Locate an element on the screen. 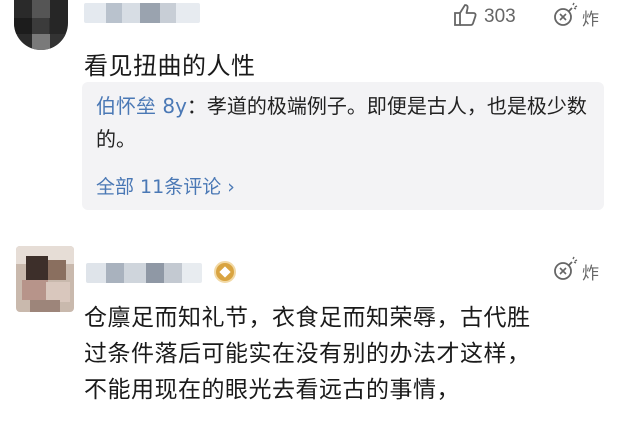 The height and width of the screenshot is (426, 640). view-all-replies-link: 全部 11条评论 › is located at coordinates (165, 185).